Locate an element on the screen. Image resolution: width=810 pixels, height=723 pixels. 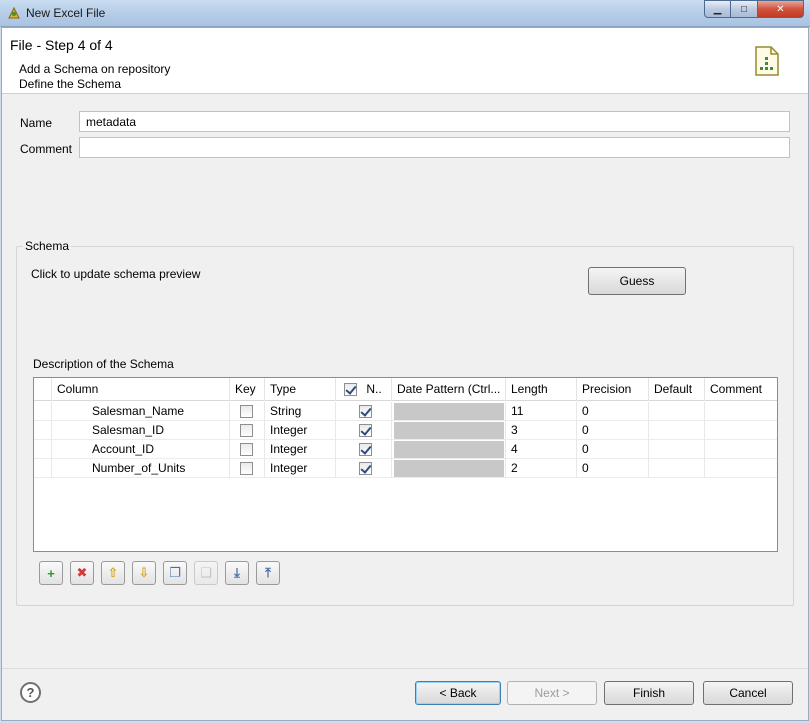
minimize-button: ▁ is located at coordinates (717, 9).